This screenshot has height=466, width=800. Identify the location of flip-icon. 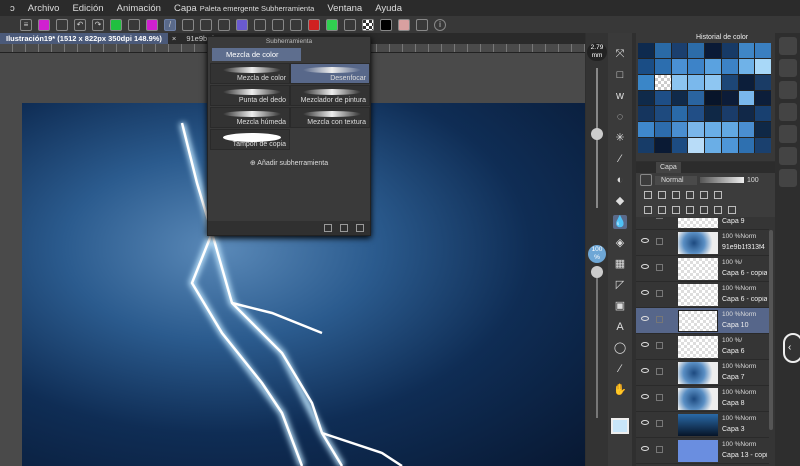
(296, 24).